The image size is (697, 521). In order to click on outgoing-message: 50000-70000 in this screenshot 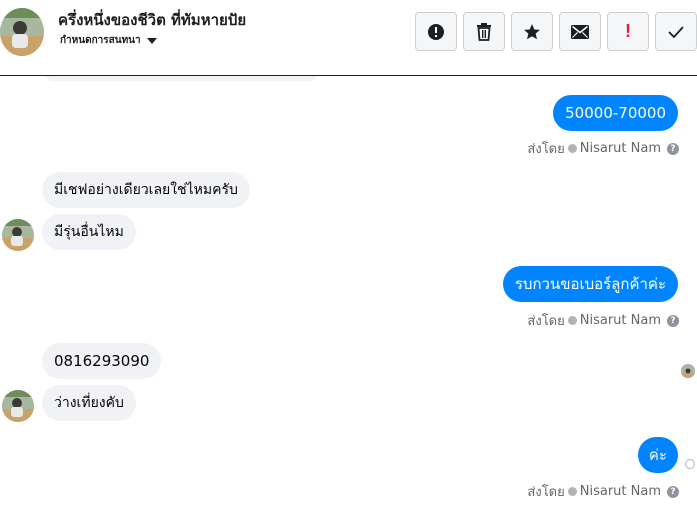, I will do `click(615, 113)`.